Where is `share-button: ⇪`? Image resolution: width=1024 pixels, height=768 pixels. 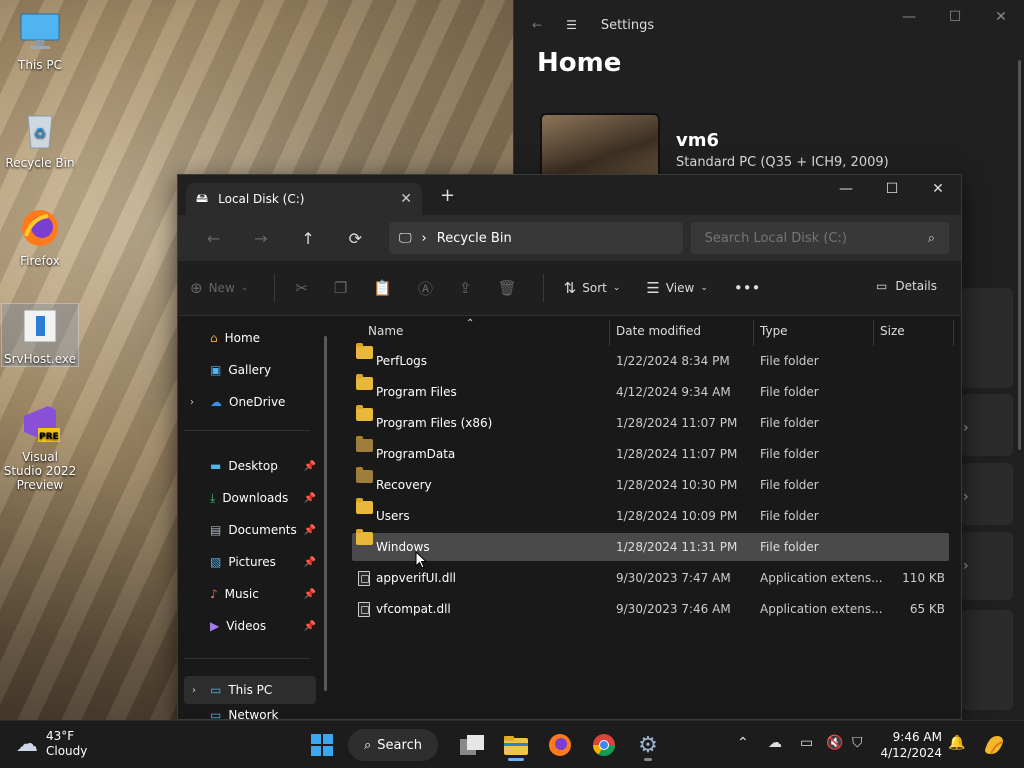
share-button: ⇪ is located at coordinates (465, 288).